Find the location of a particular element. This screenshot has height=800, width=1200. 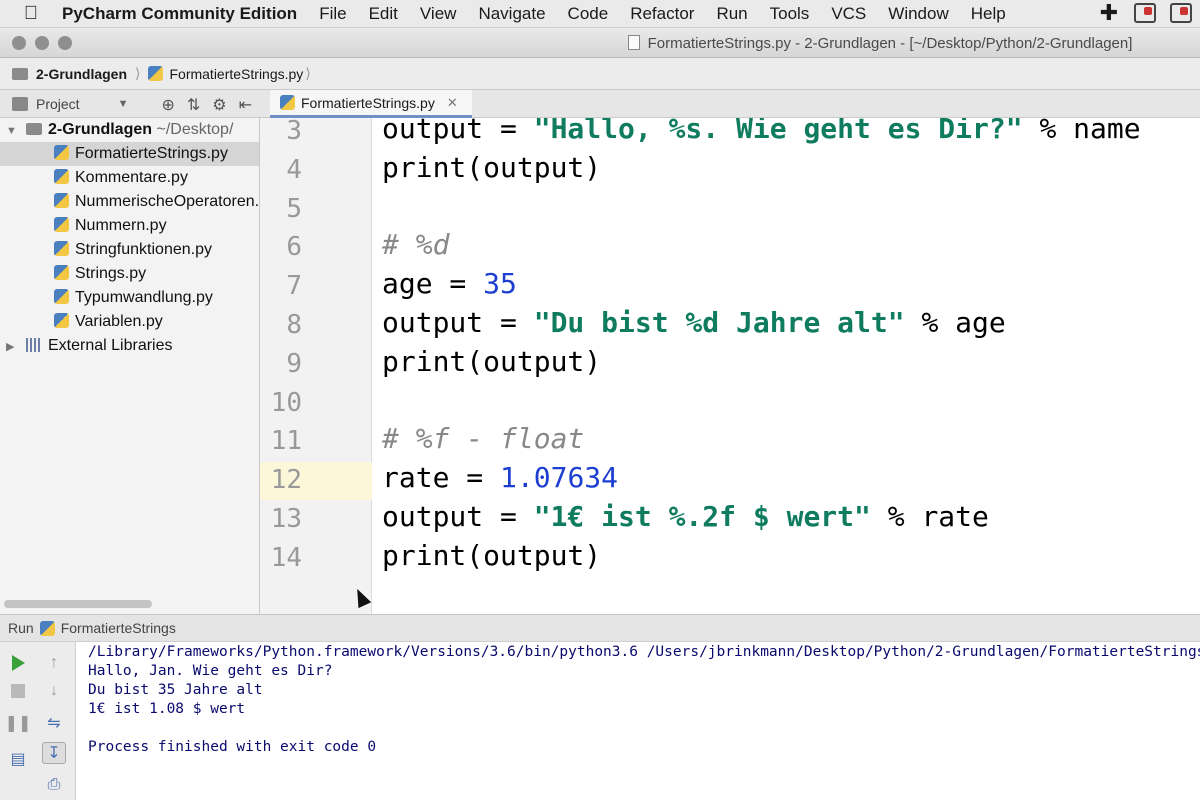

scroll-from-source-icon: ⊕ is located at coordinates (167, 105).